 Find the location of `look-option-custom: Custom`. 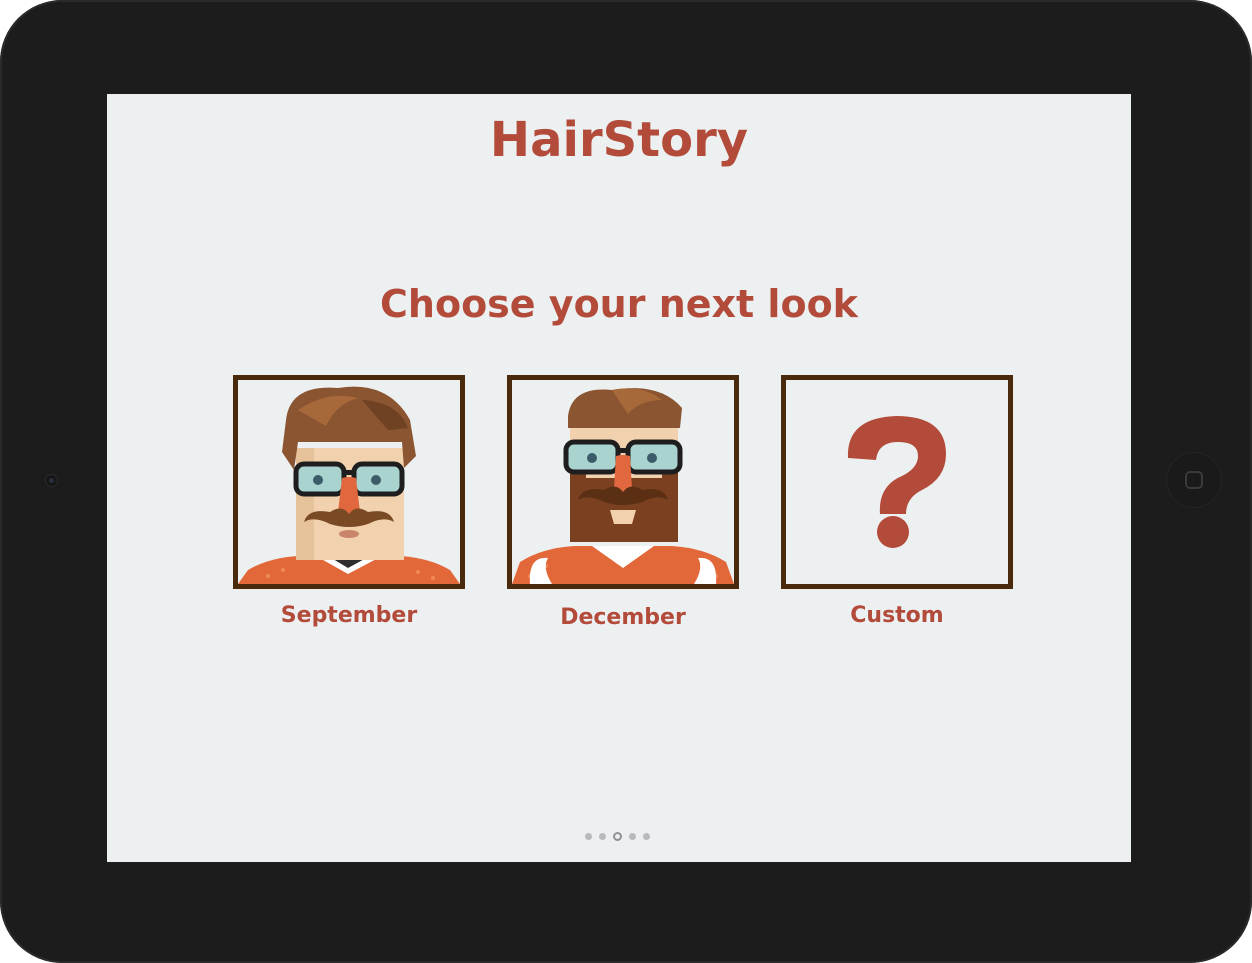

look-option-custom: Custom is located at coordinates (897, 501).